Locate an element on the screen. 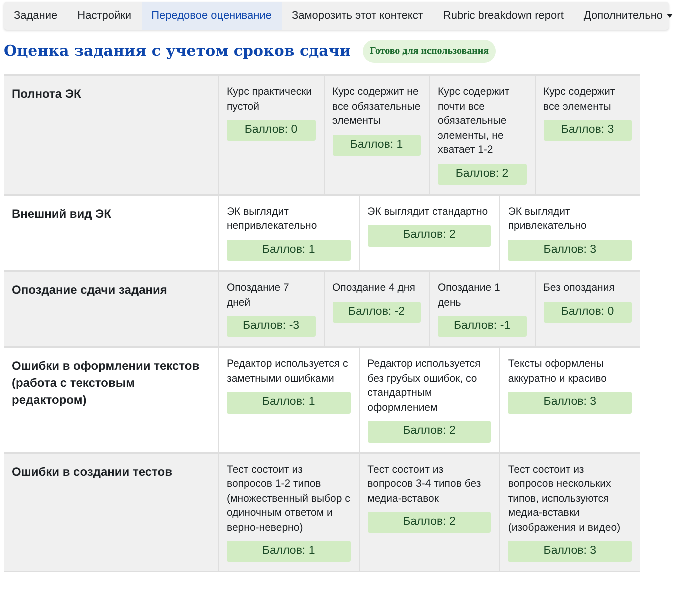 The height and width of the screenshot is (600, 673). nav-tab: Дополнительно is located at coordinates (623, 16).